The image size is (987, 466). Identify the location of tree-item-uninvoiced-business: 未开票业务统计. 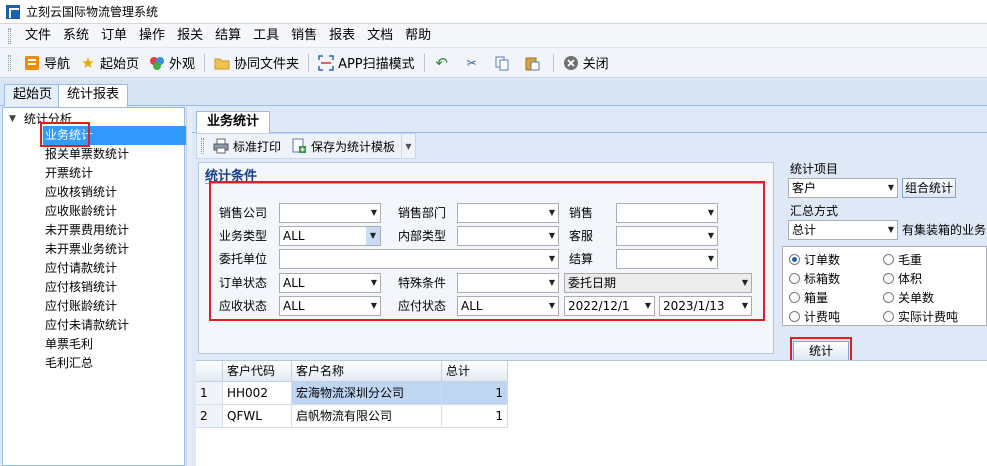
(115, 249).